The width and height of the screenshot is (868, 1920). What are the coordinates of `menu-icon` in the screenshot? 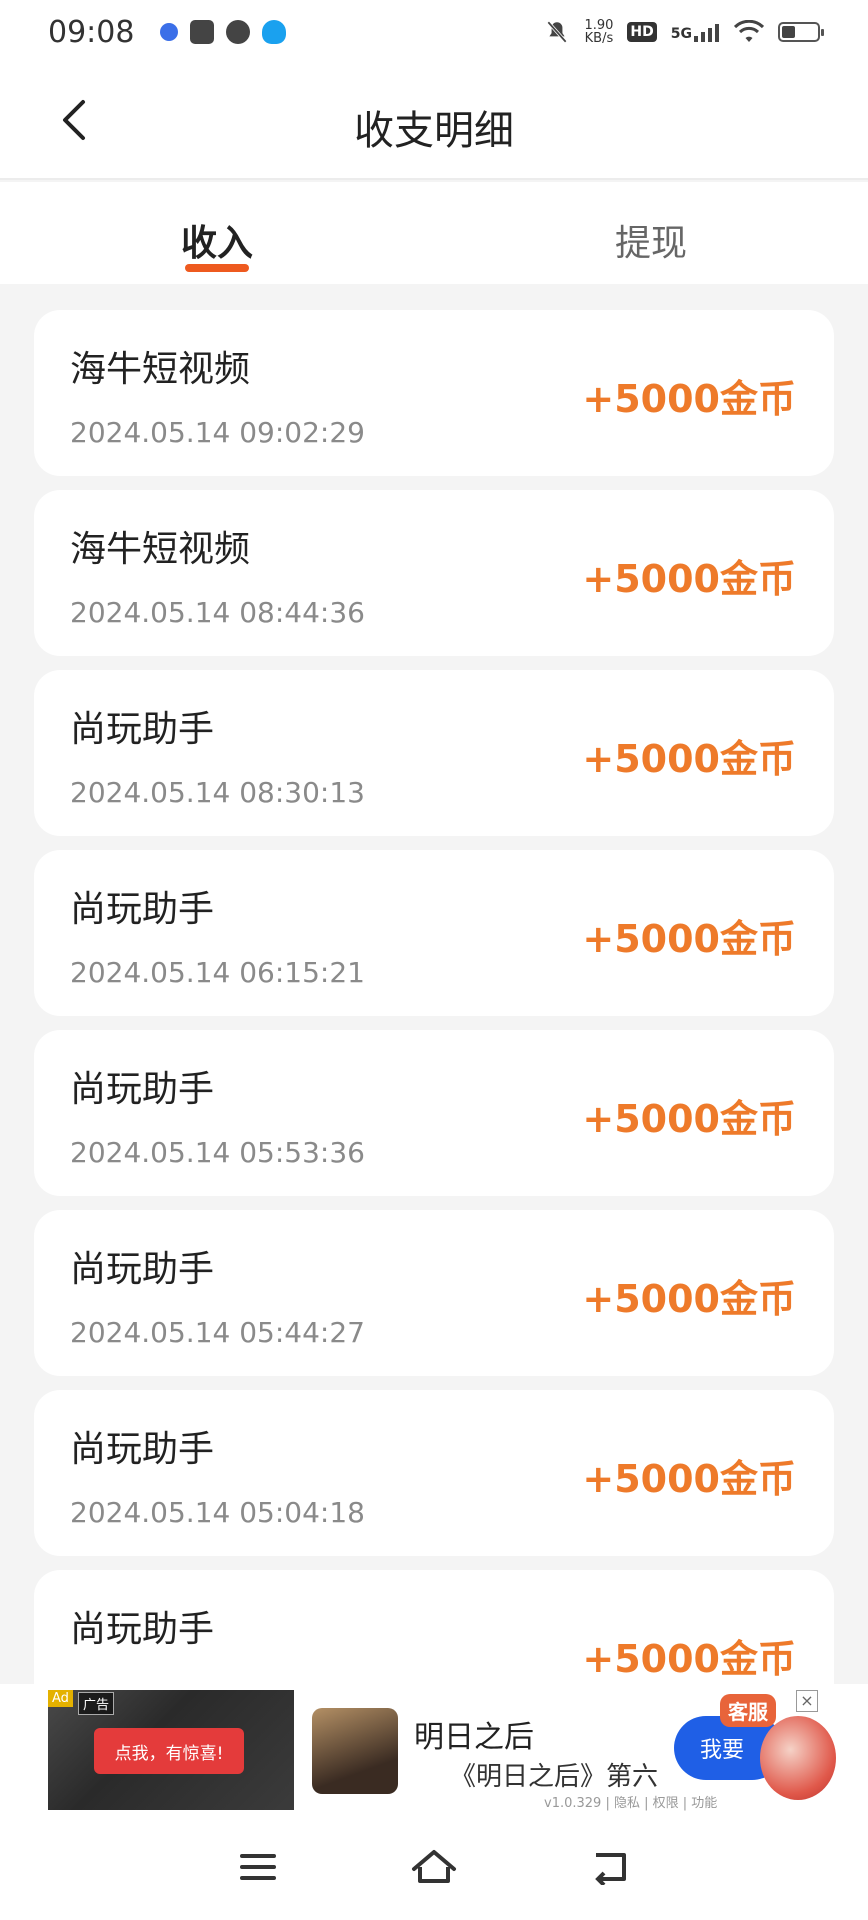 It's located at (258, 1867).